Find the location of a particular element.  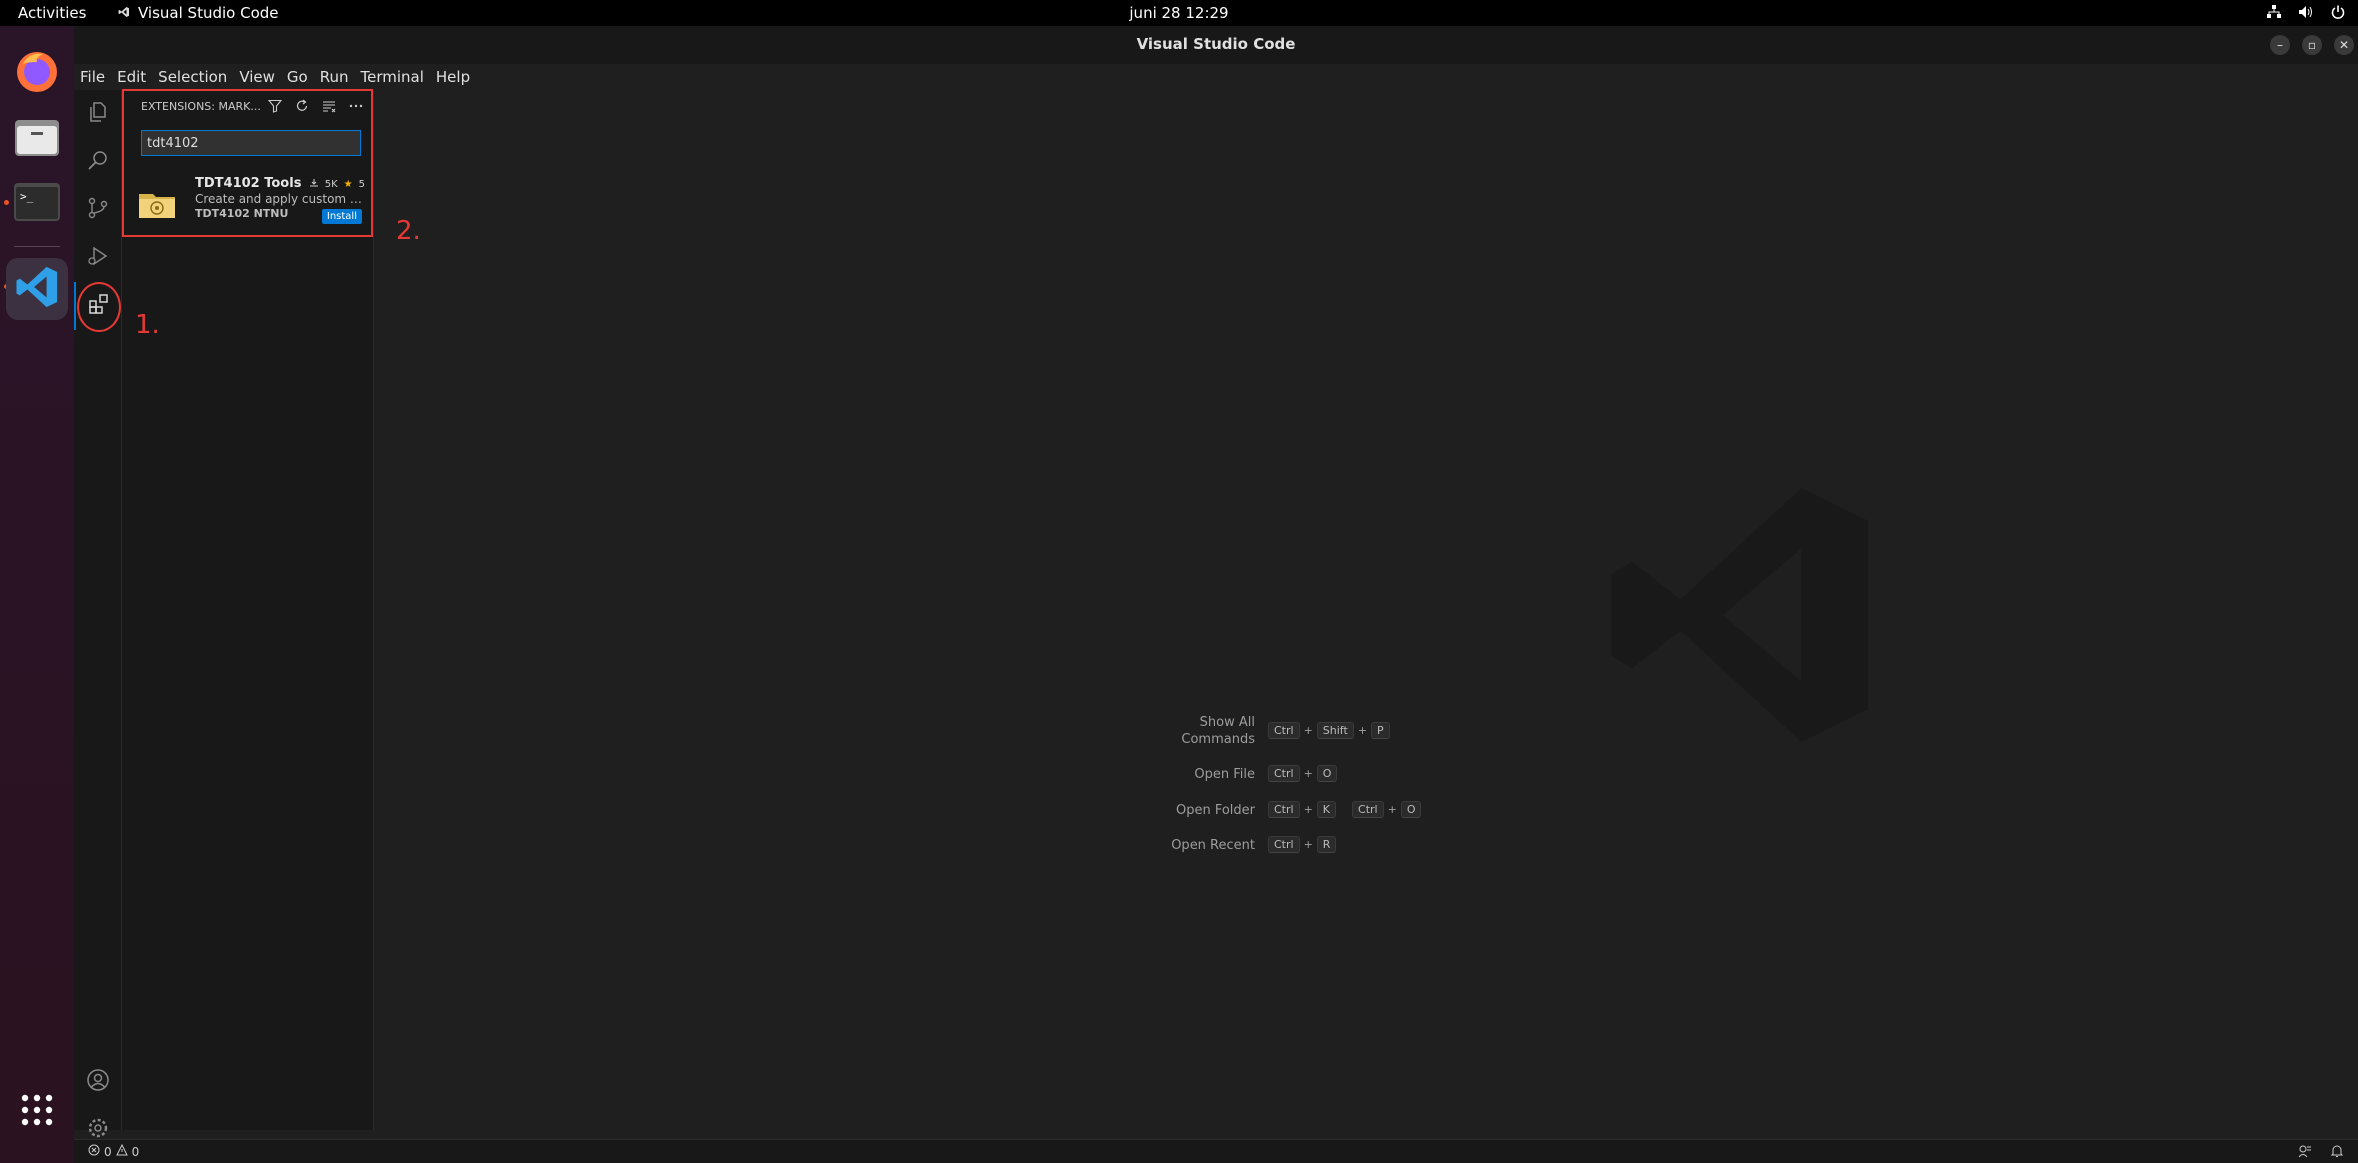

shortcut-label-line2: Commands is located at coordinates (1218, 739).